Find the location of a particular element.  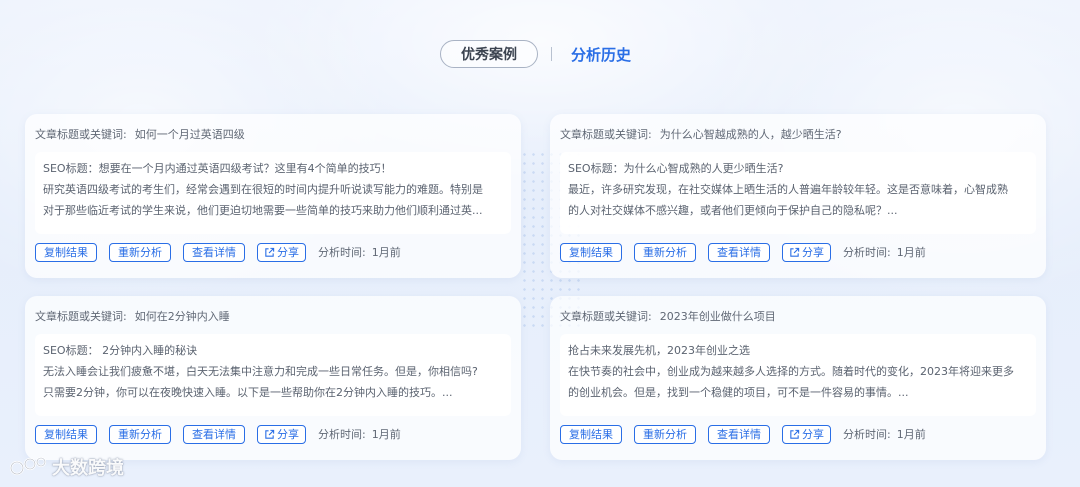

result-line: SEO标题：为什么心智成熟的人更少晒生活? is located at coordinates (676, 168).